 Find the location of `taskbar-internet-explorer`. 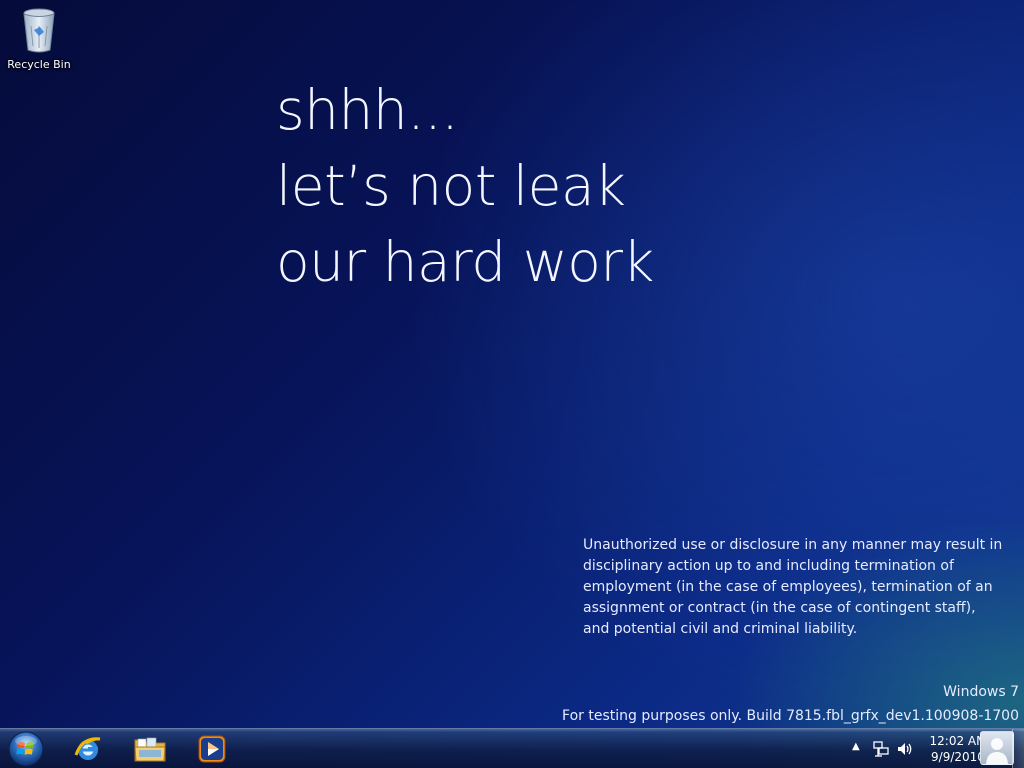

taskbar-internet-explorer is located at coordinates (88, 749).